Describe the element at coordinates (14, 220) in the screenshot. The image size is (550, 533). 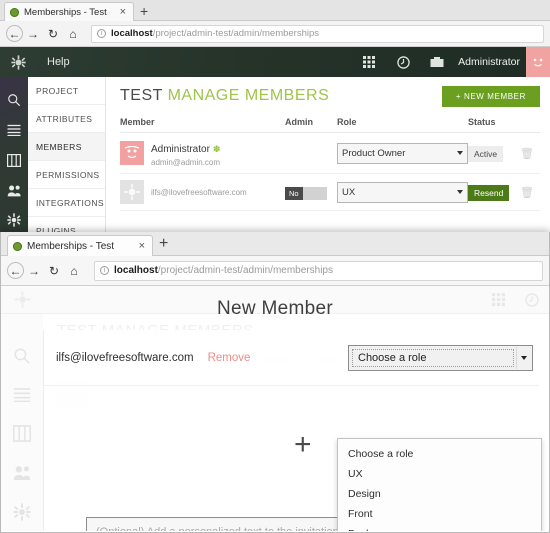
I see `settings-gear-icon` at that location.